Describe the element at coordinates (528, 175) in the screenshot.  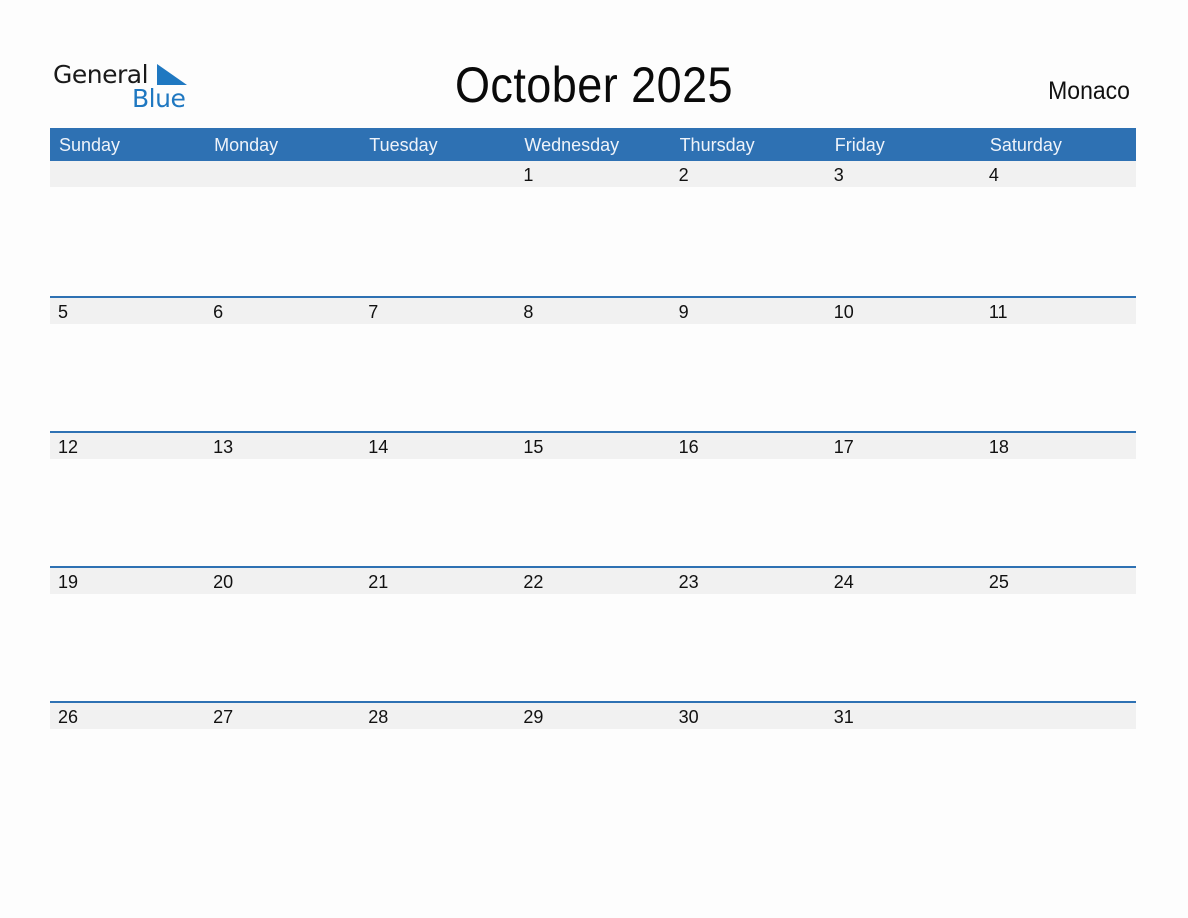
I see `day-cell: 1` at that location.